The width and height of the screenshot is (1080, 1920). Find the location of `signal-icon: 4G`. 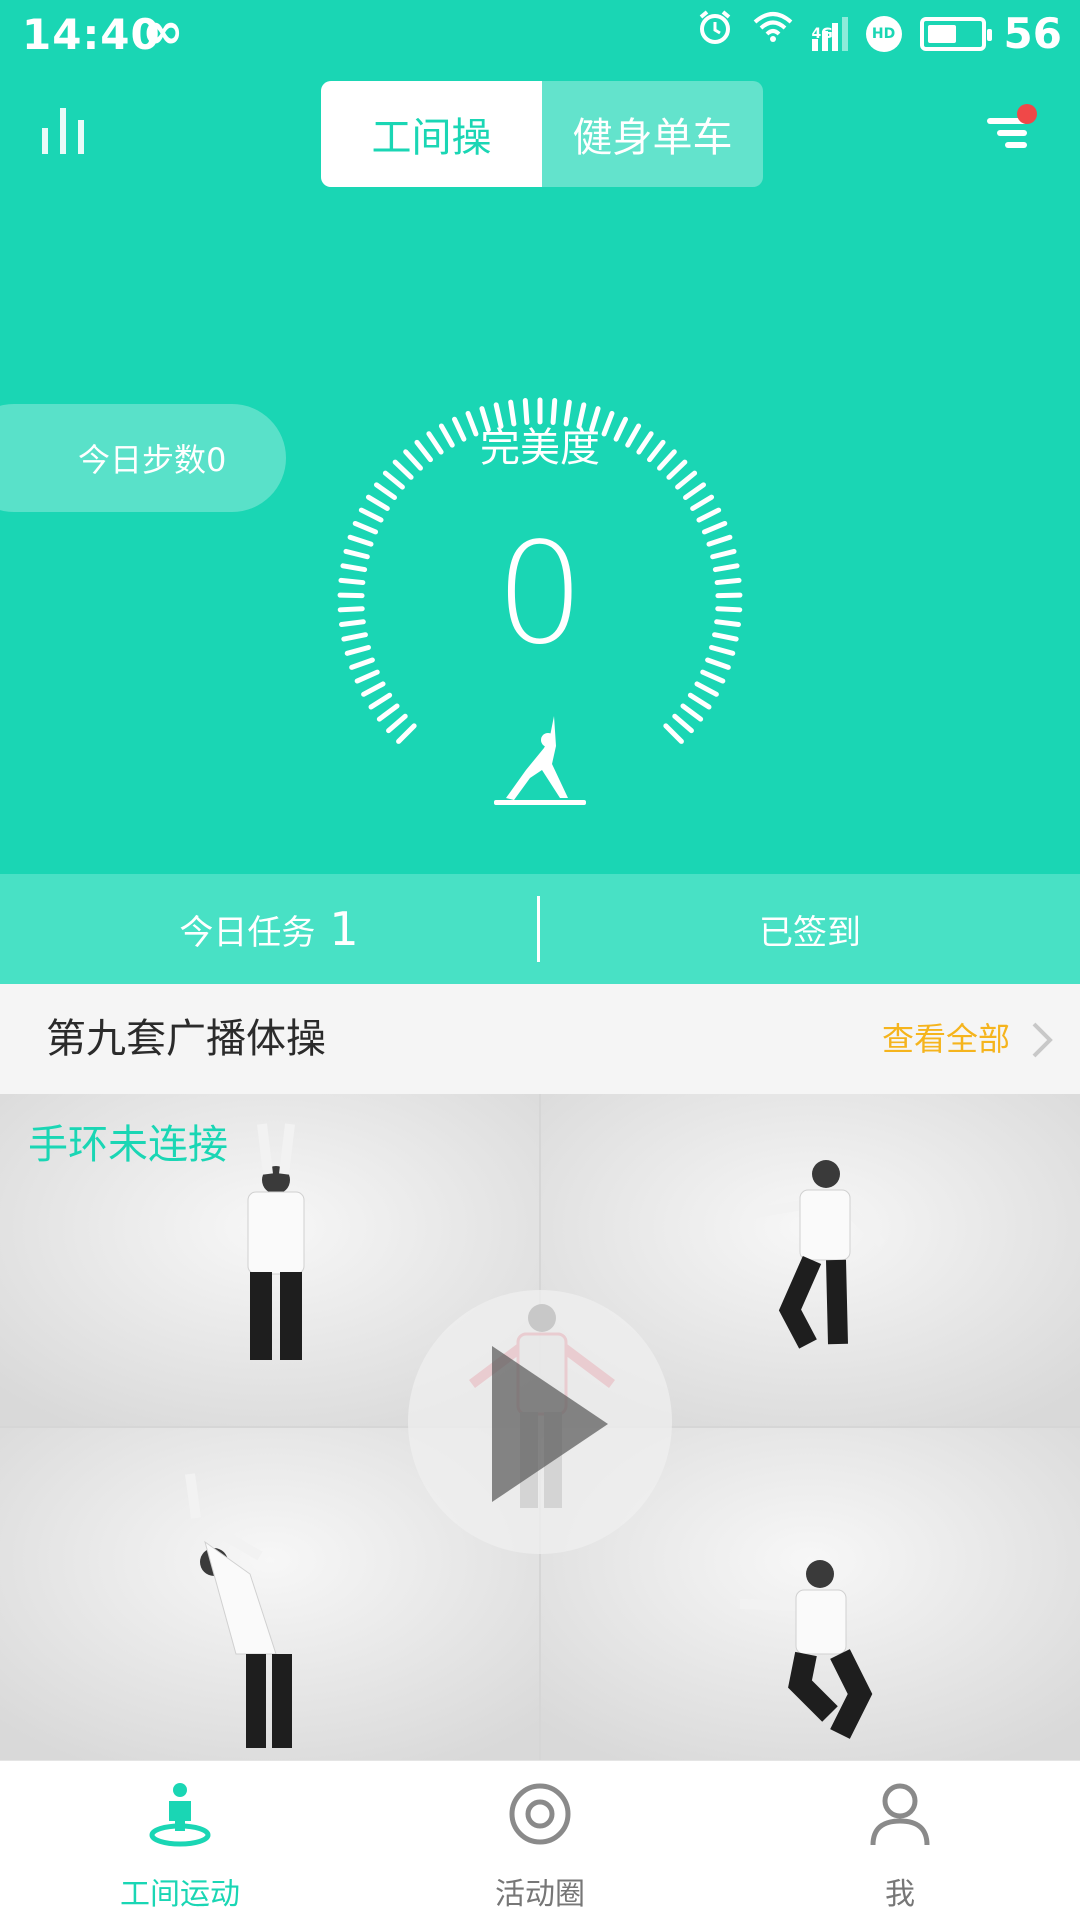

signal-icon: 4G is located at coordinates (829, 34).